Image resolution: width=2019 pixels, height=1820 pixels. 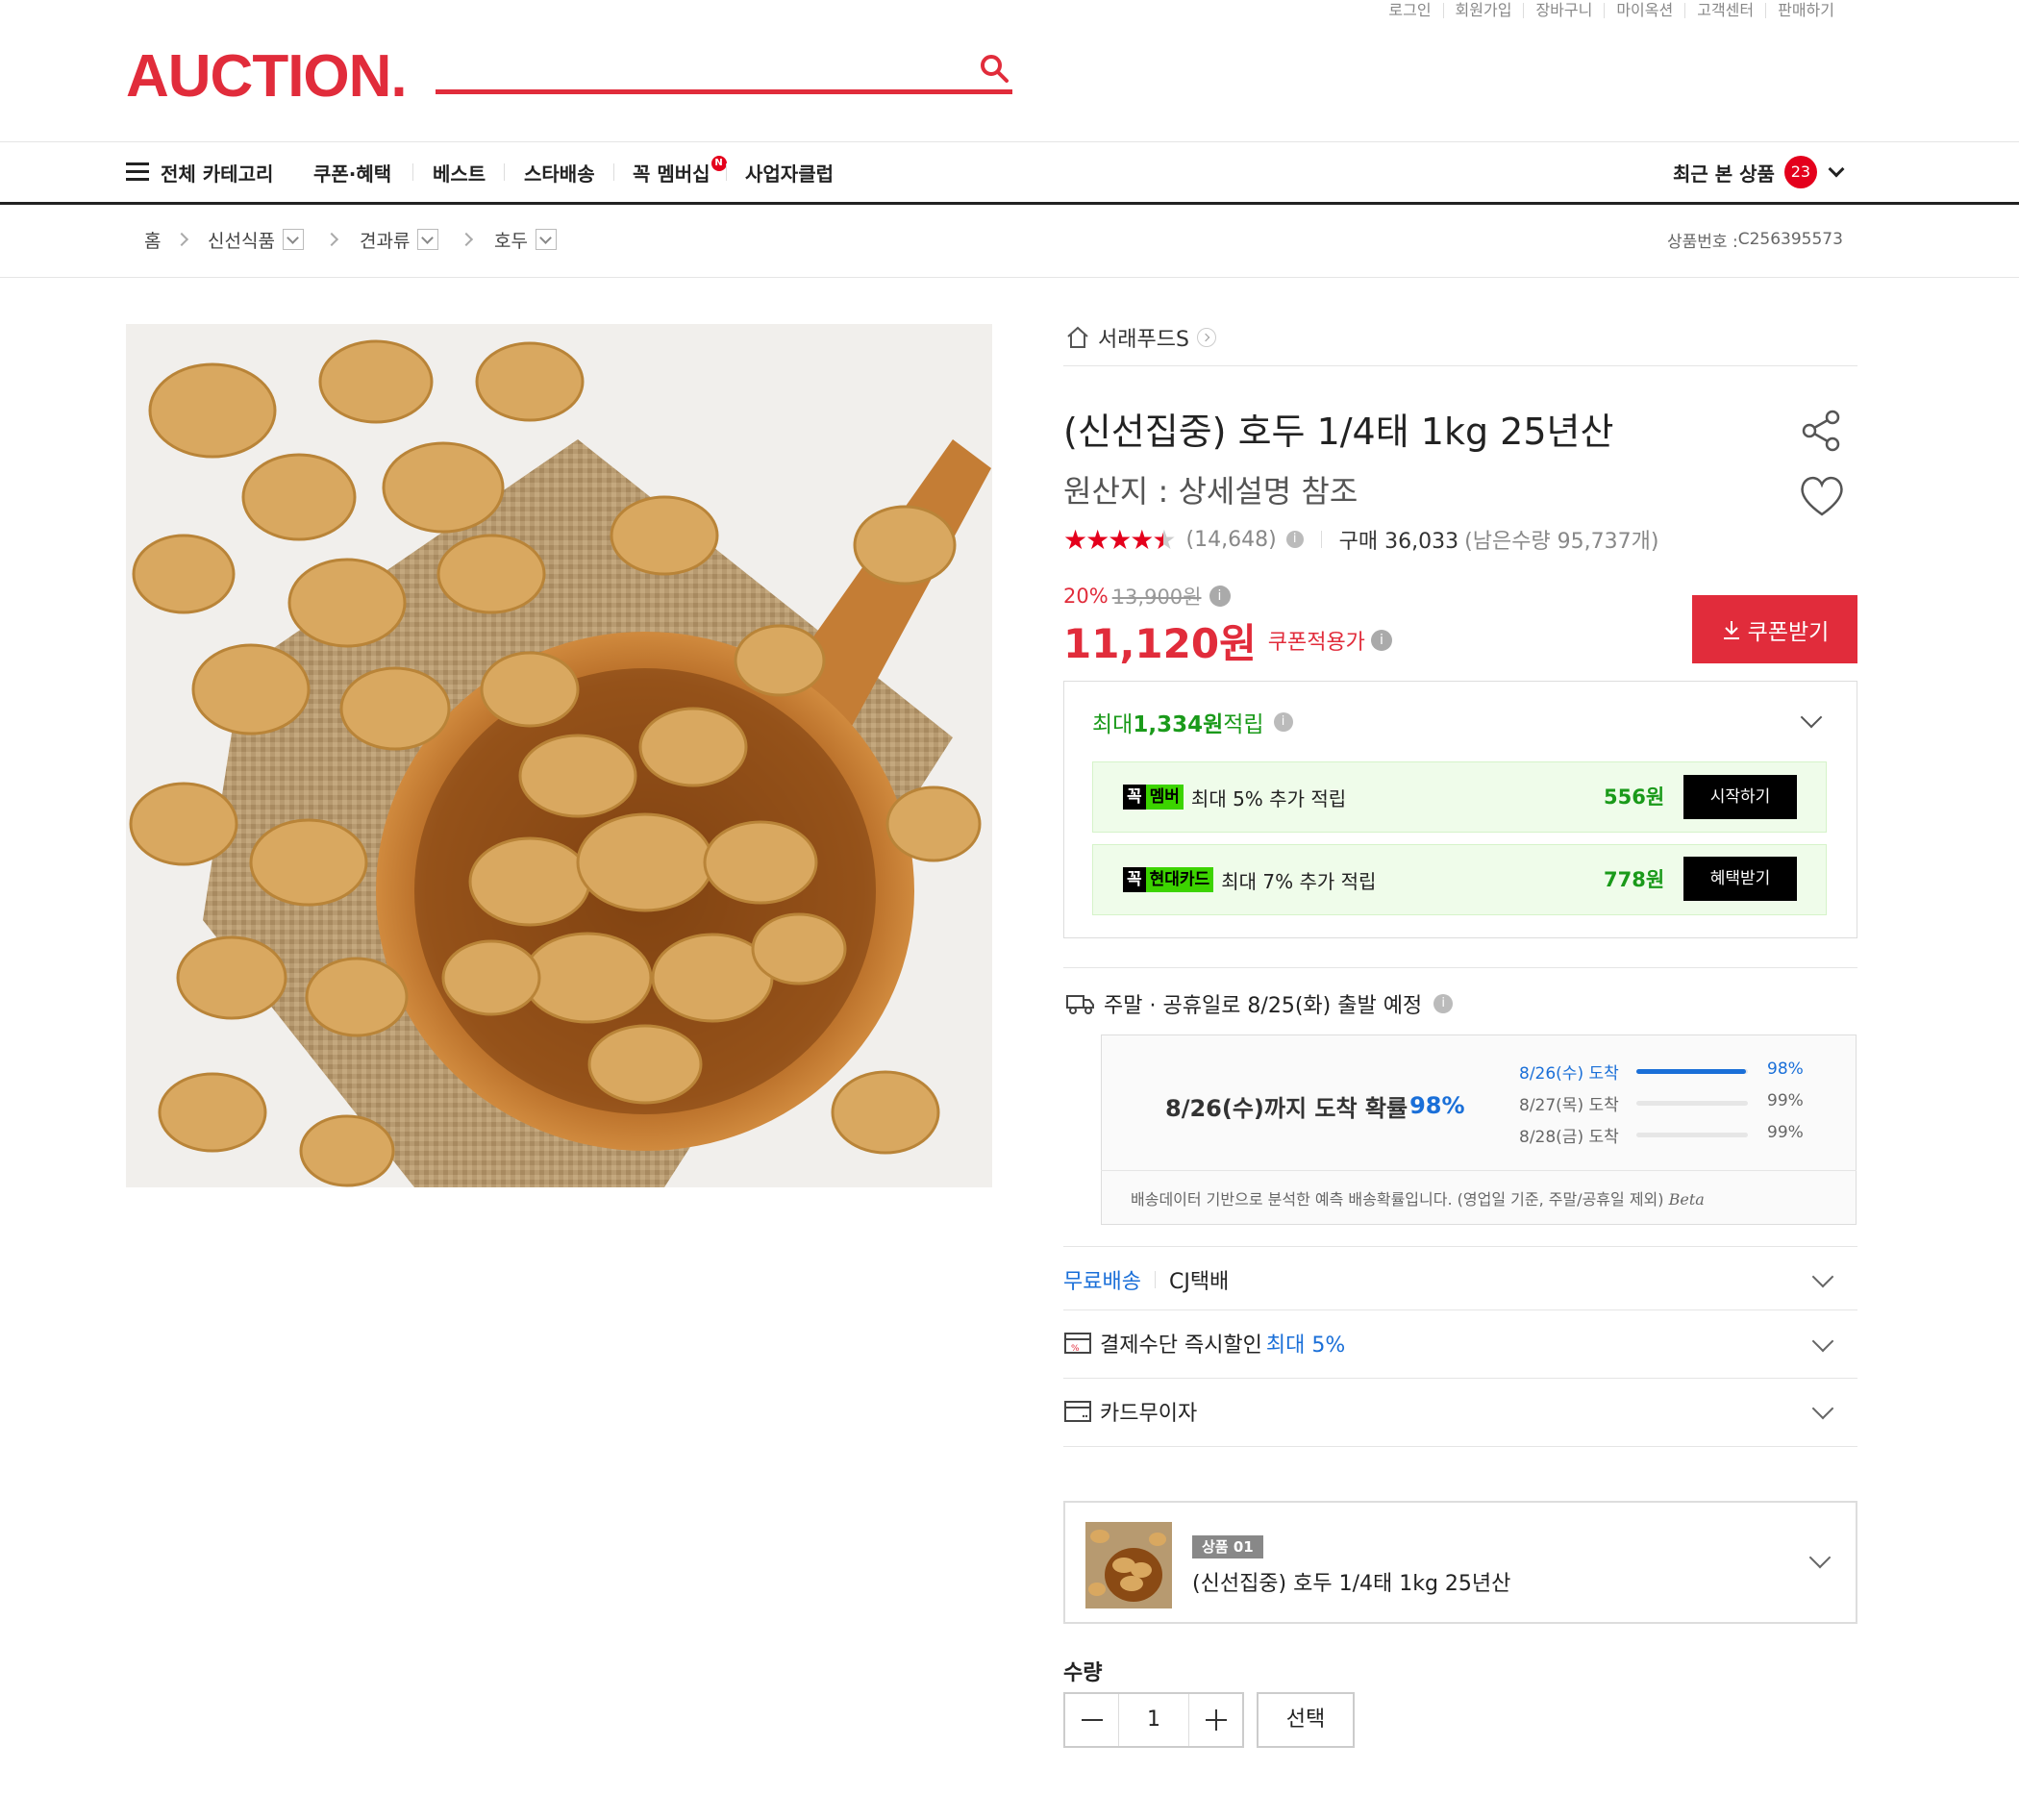 I want to click on heart-icon, so click(x=1822, y=496).